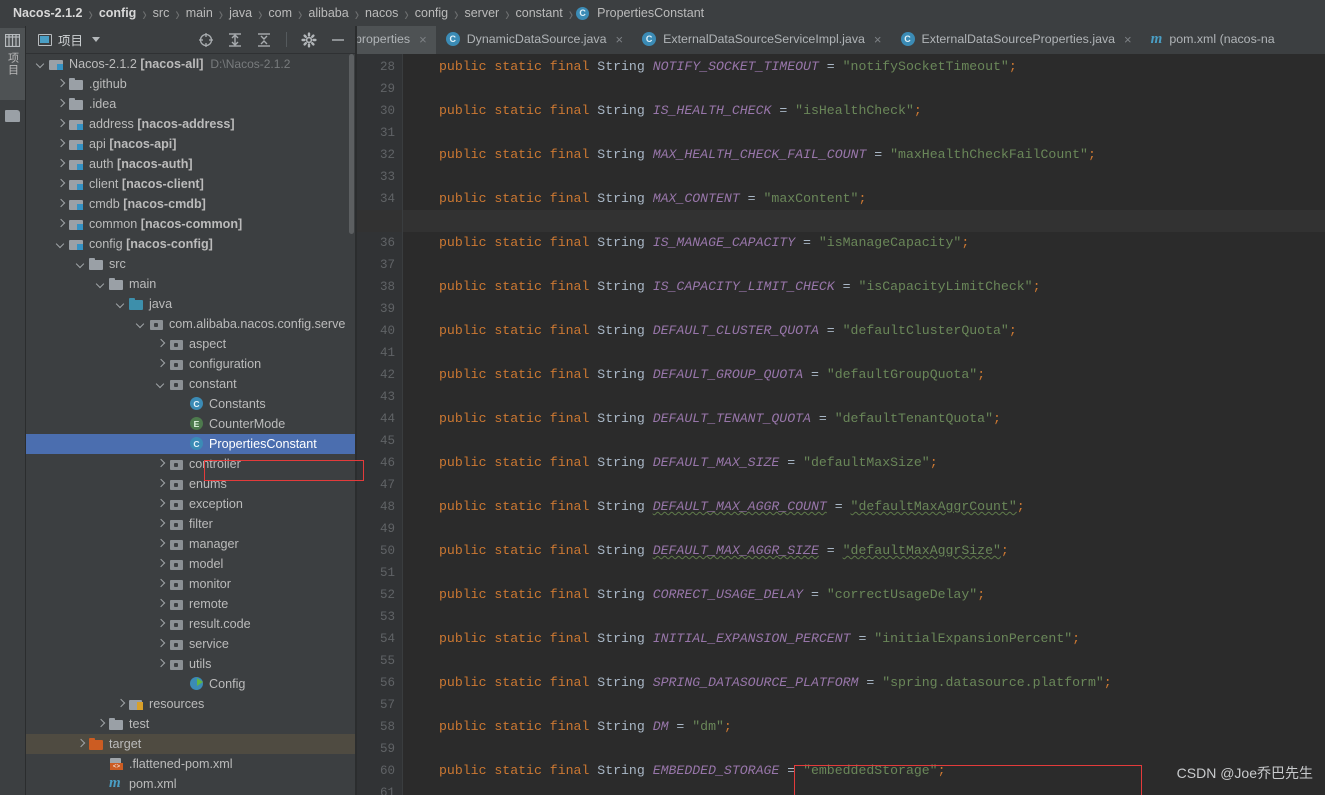 The width and height of the screenshot is (1325, 795). What do you see at coordinates (1016, 40) in the screenshot?
I see `editor-tab-externaldatasourceproperties.java: C ExternalDataSourceProperties.java ×` at bounding box center [1016, 40].